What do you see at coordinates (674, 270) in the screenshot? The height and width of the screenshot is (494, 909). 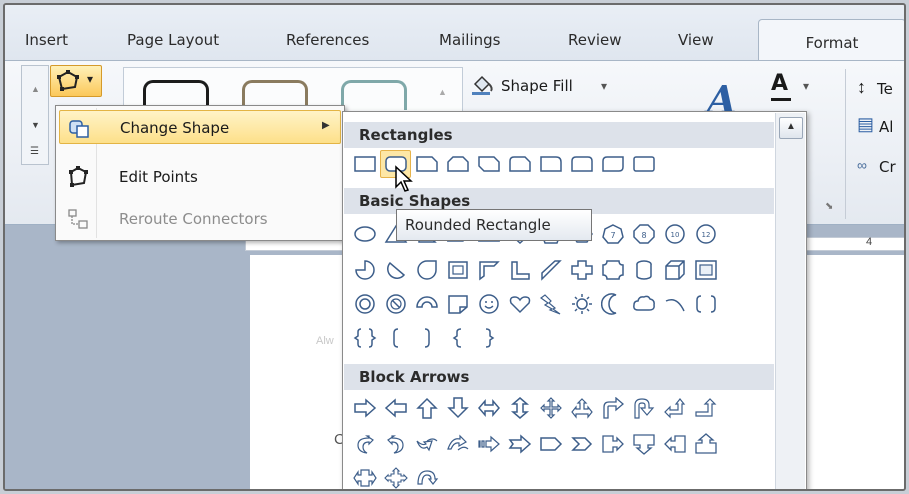 I see `cube-shape` at bounding box center [674, 270].